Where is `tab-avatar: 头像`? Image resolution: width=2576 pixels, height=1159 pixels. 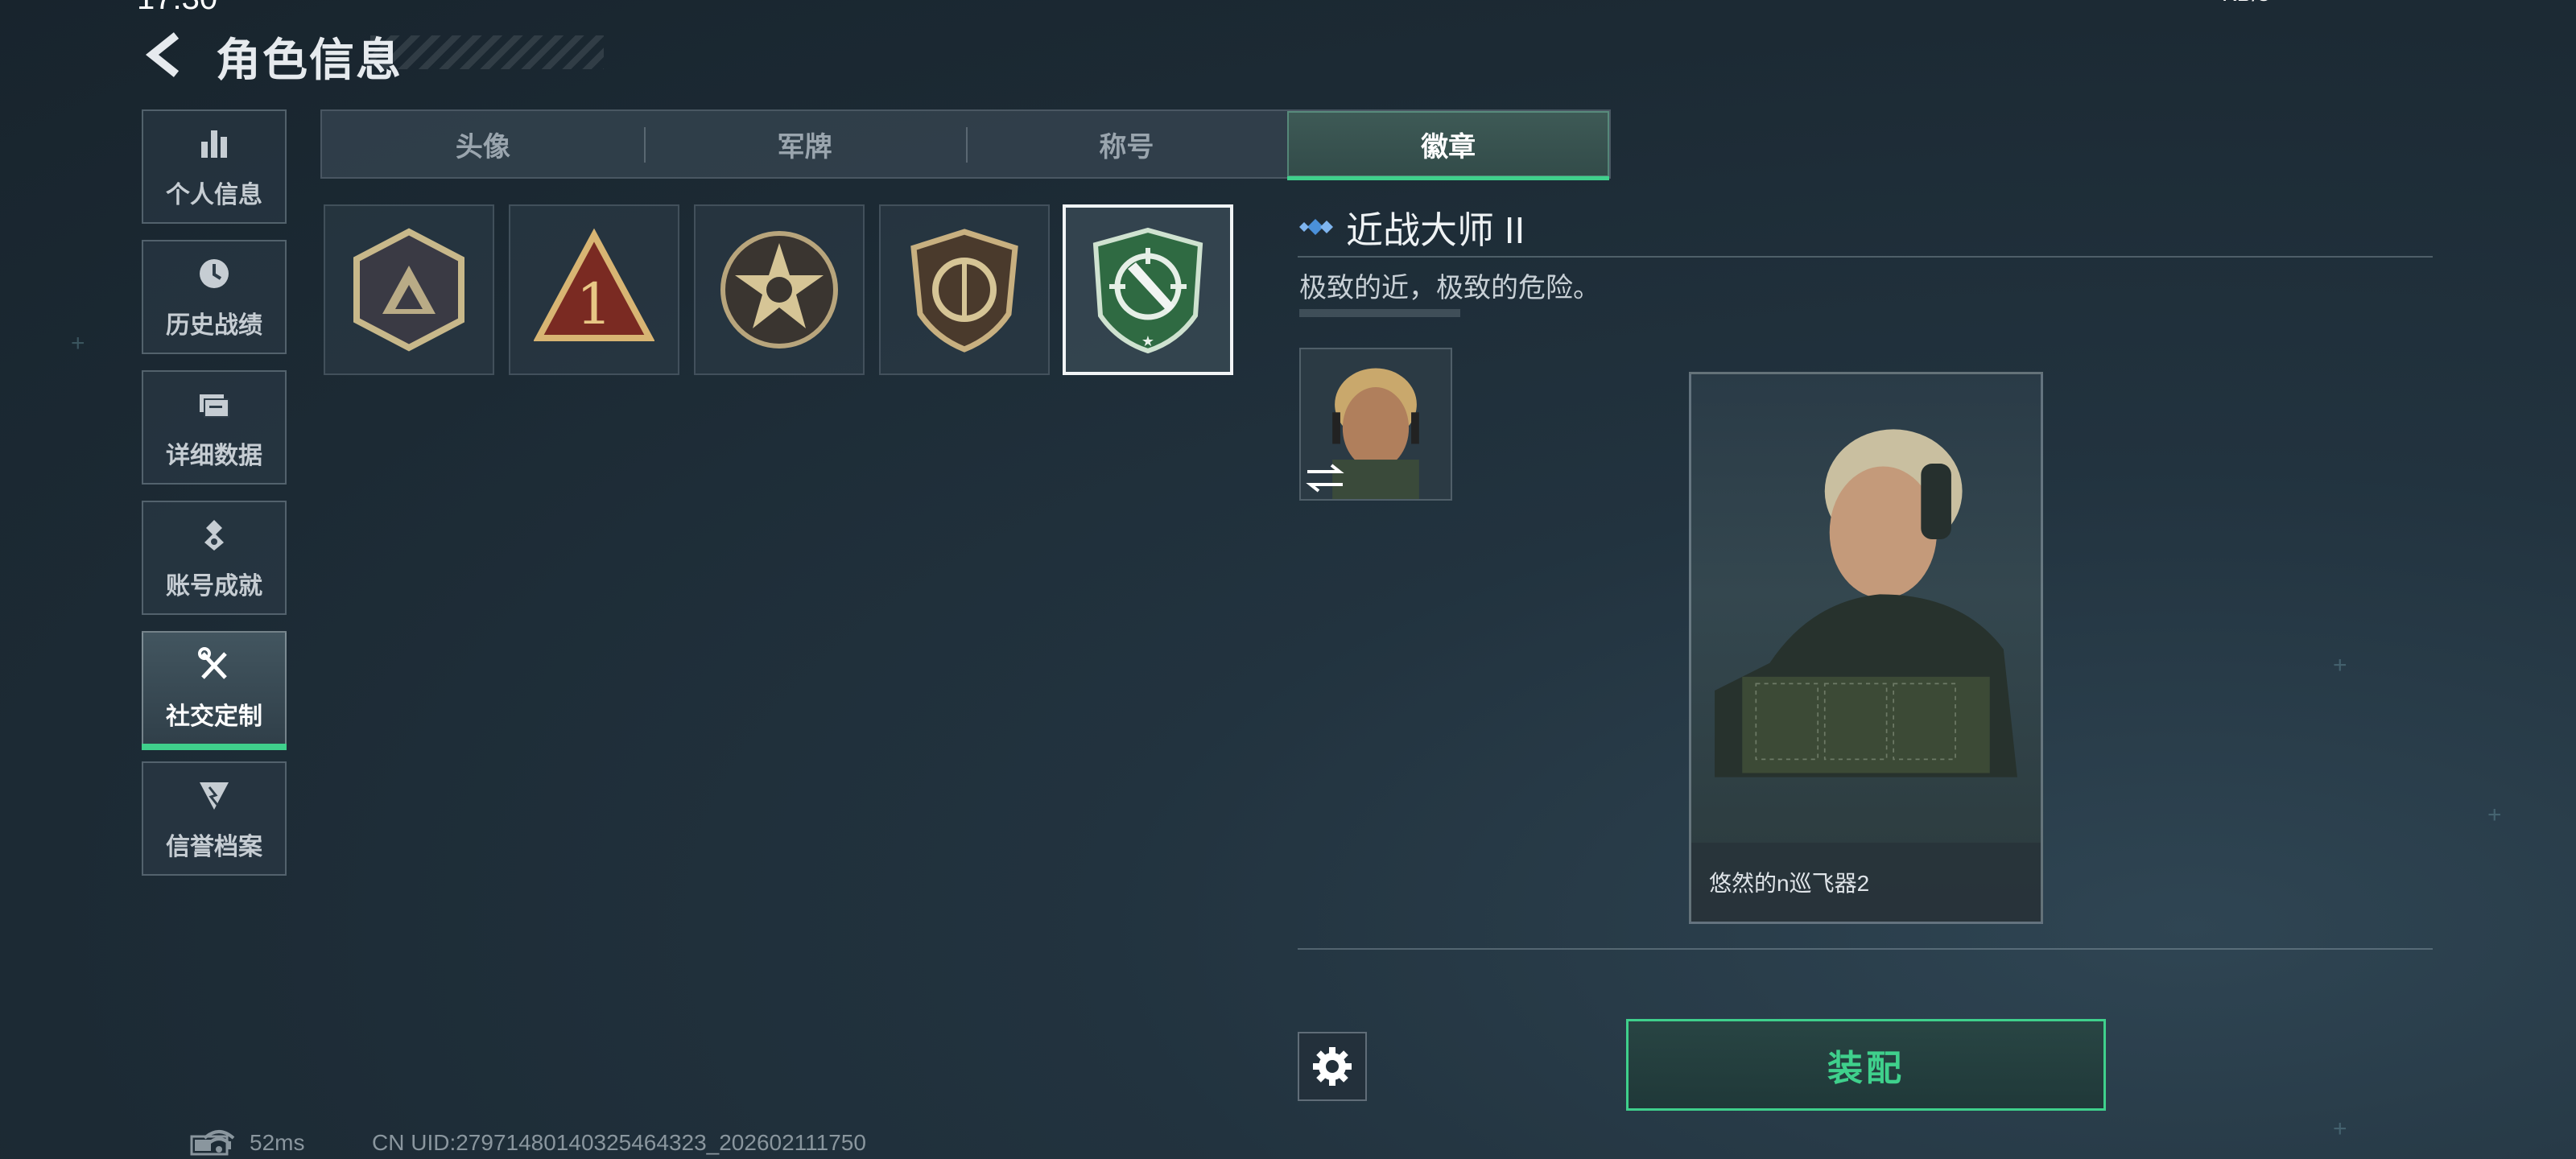
tab-avatar: 头像 is located at coordinates (483, 144).